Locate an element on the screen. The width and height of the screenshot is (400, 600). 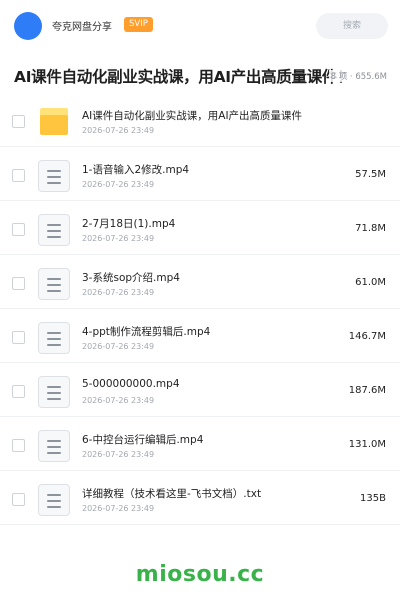
list-item: 1-语音输入2修改.mp4 2026-07-26 23:49 57.5M is located at coordinates (200, 174).